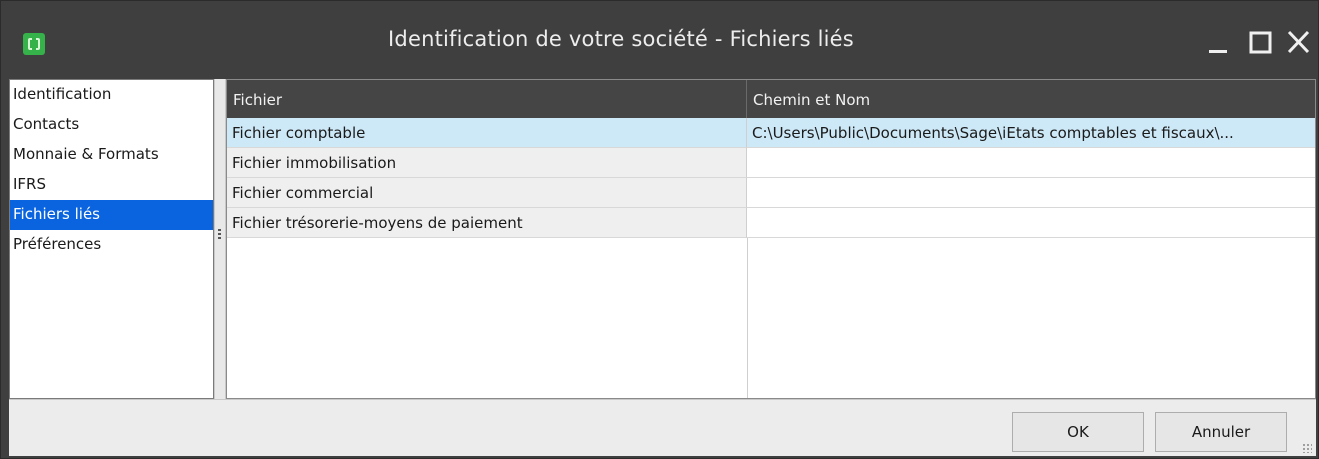  What do you see at coordinates (111, 245) in the screenshot?
I see `sidebar-item-preferences: Préférences` at bounding box center [111, 245].